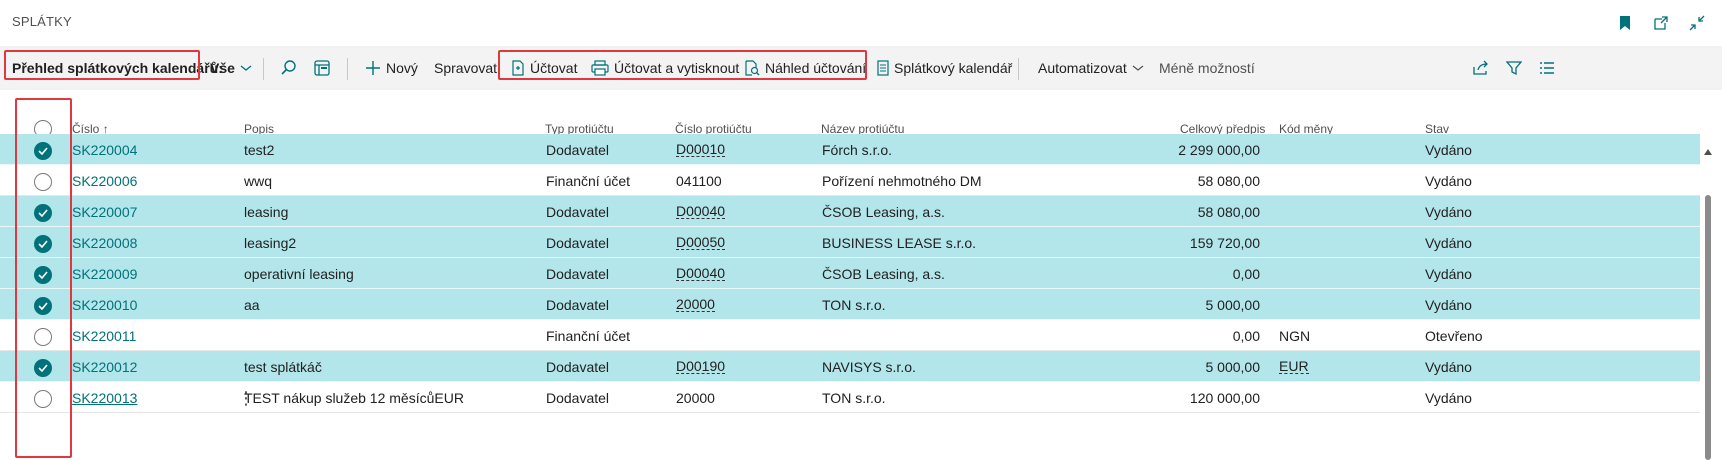  I want to click on view-selector-label: Vše, so click(222, 68).